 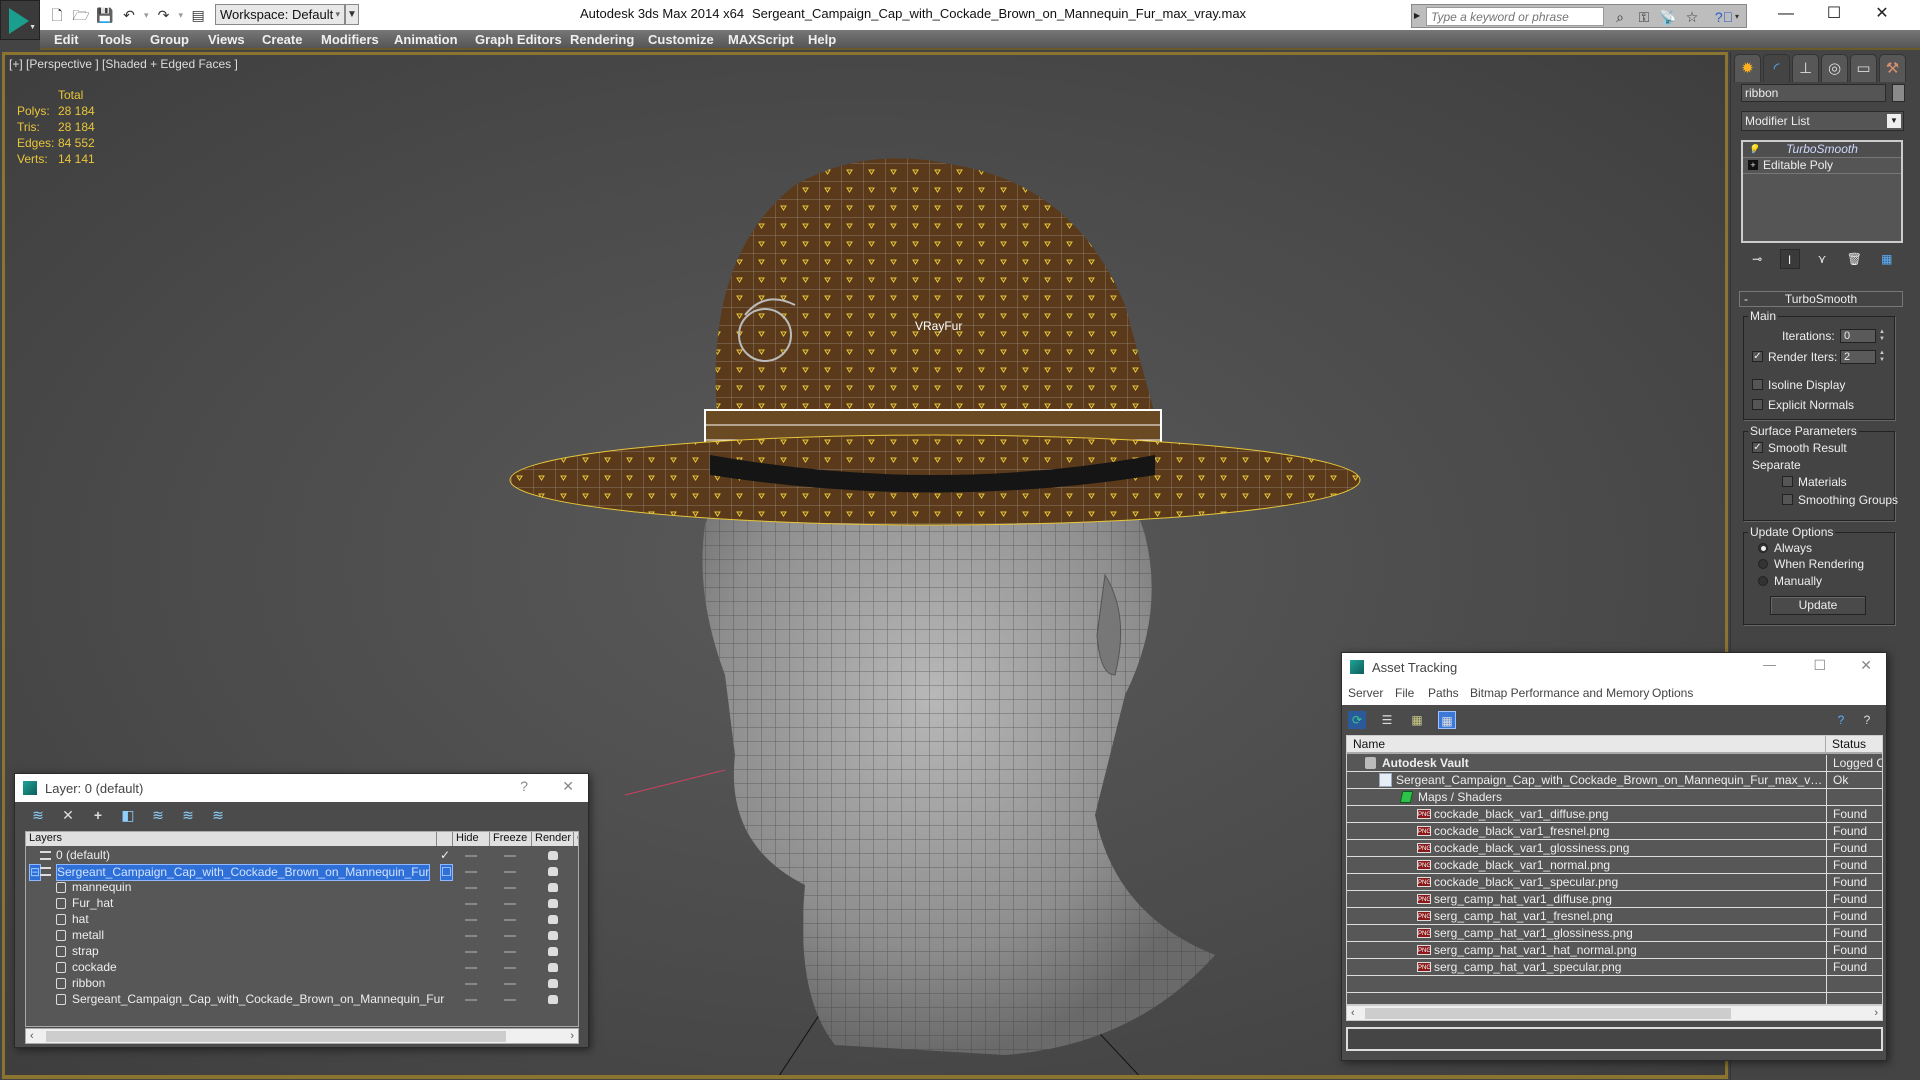 What do you see at coordinates (576, 839) in the screenshot?
I see `column-header-color: C` at bounding box center [576, 839].